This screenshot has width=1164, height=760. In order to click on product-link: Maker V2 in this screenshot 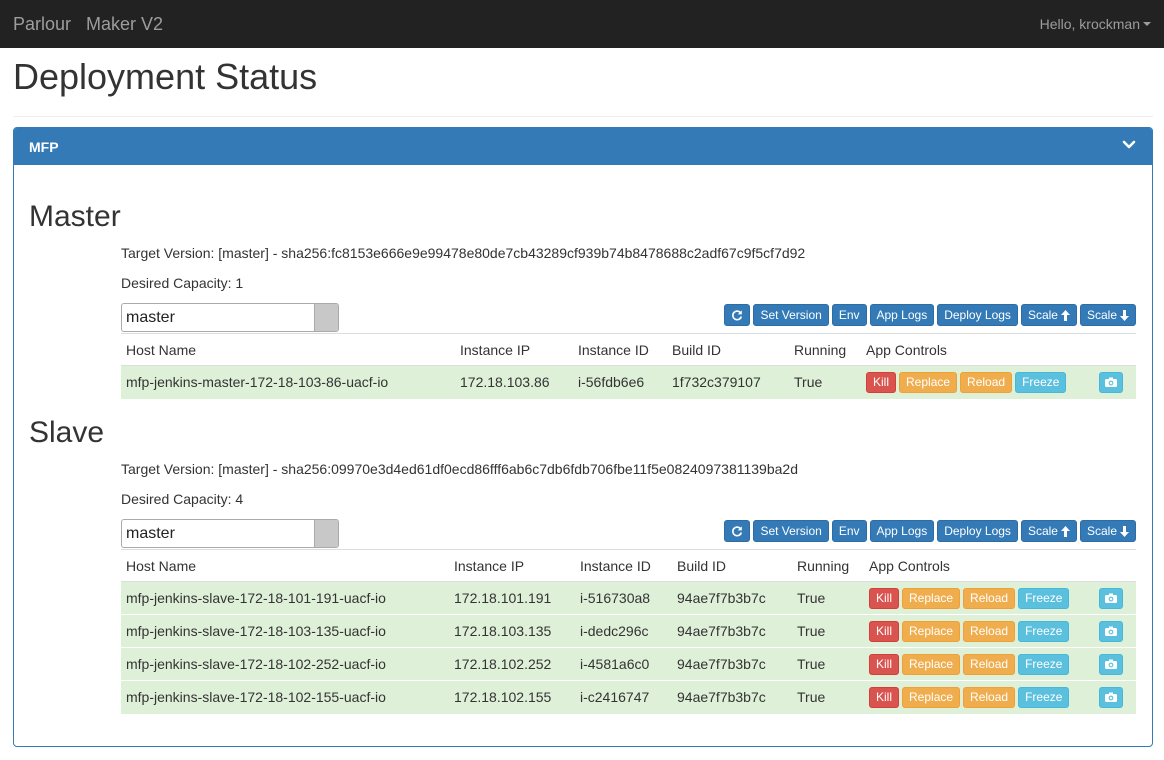, I will do `click(124, 24)`.